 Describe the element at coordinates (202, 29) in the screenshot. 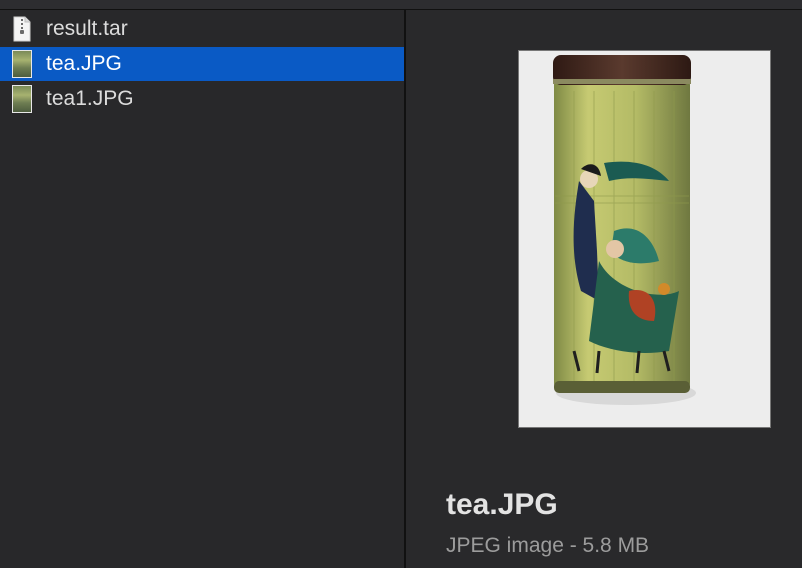

I see `list-item-result-tar: result.tar` at that location.